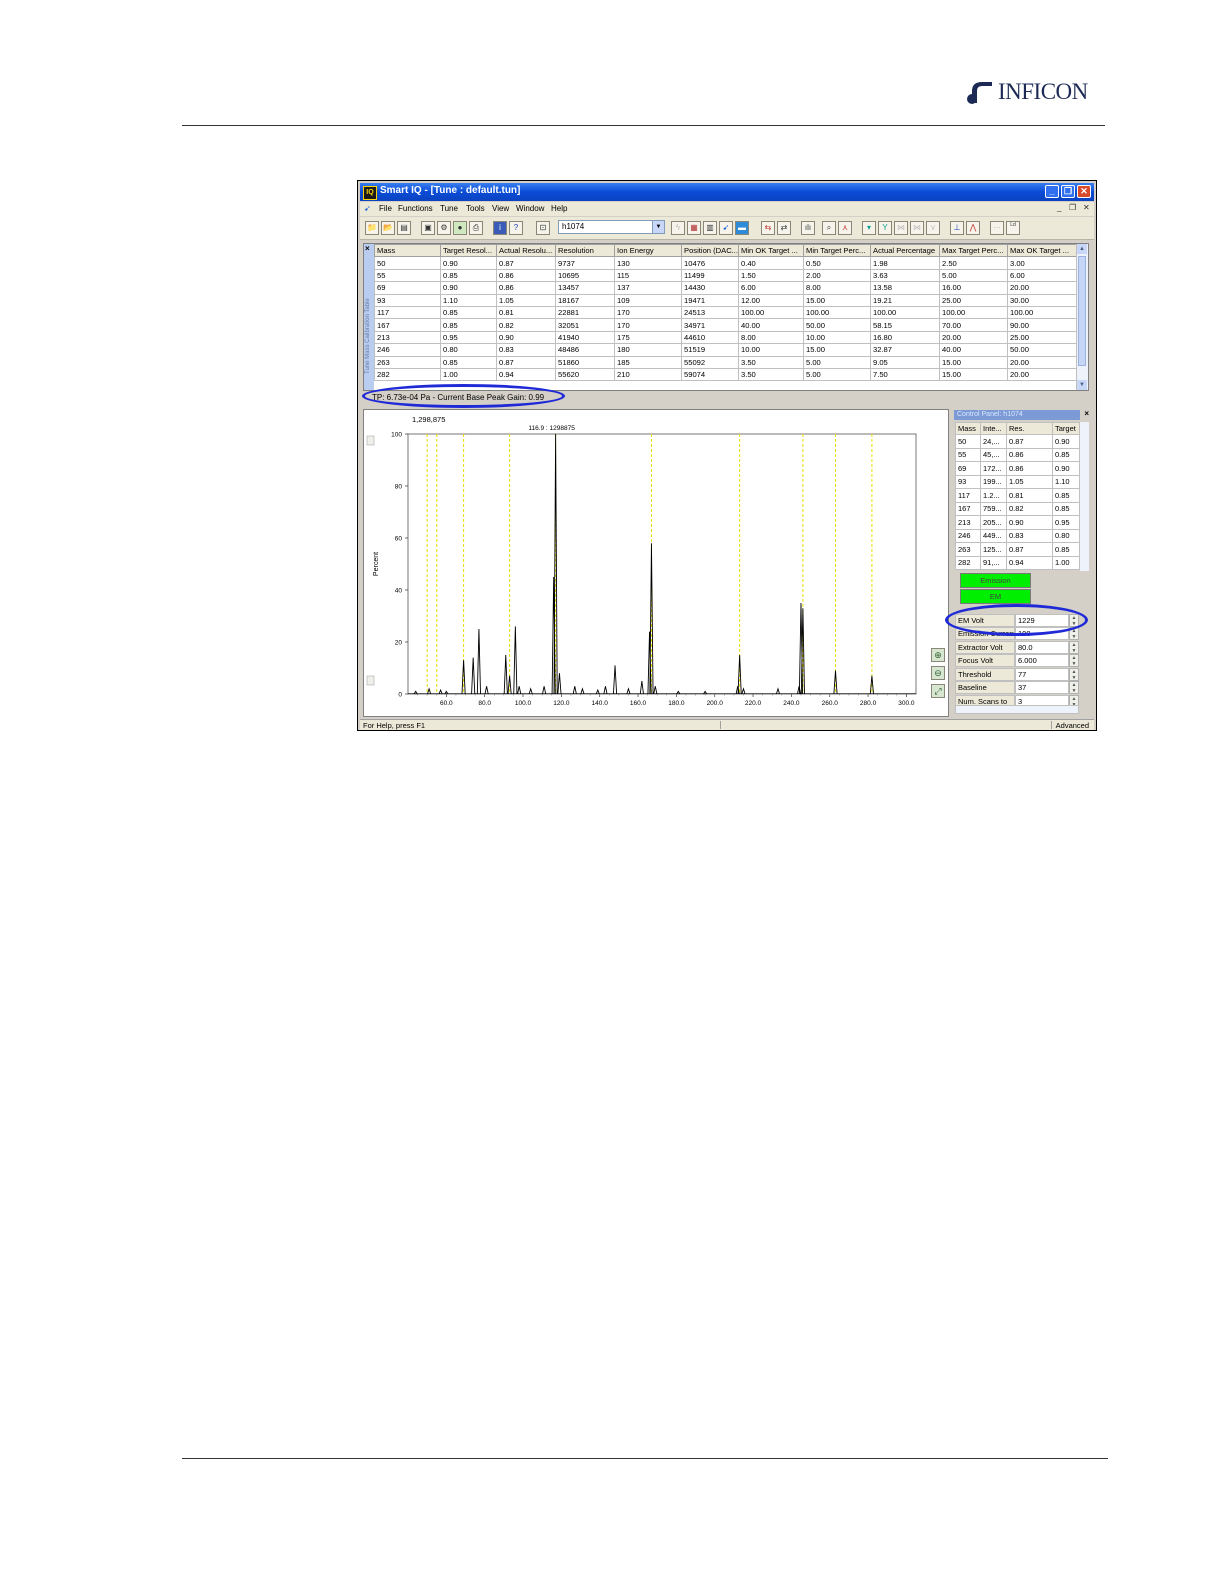 Image resolution: width=1222 pixels, height=1584 pixels. What do you see at coordinates (407, 374) in the screenshot?
I see `table-cell: 282` at bounding box center [407, 374].